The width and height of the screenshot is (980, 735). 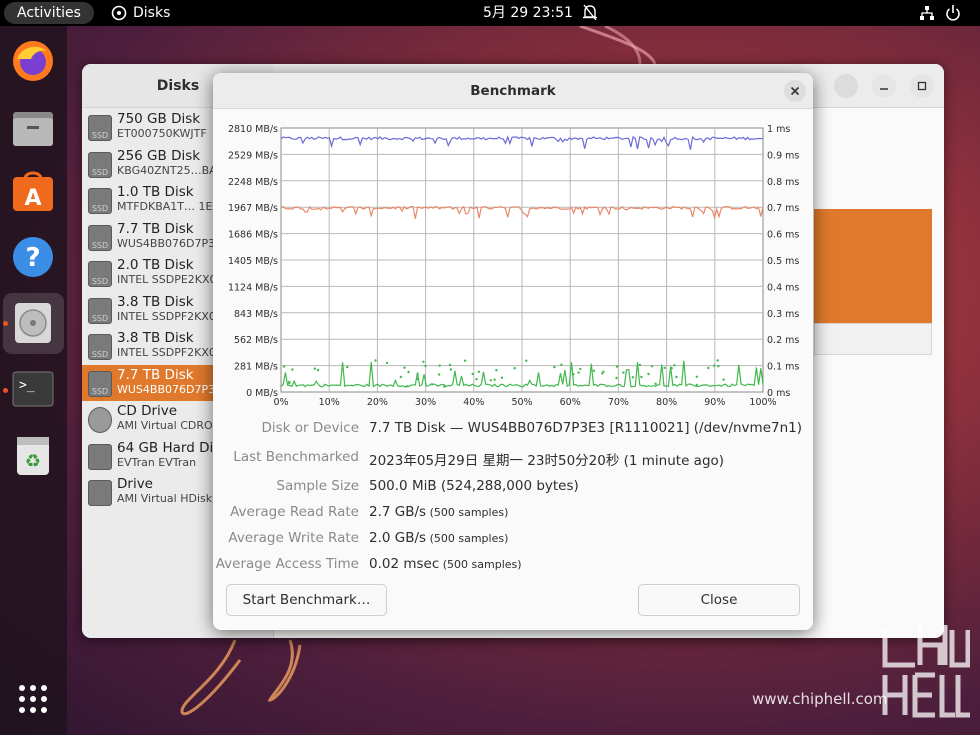 What do you see at coordinates (398, 512) in the screenshot?
I see `info-value-text: 2.7 GB/s` at bounding box center [398, 512].